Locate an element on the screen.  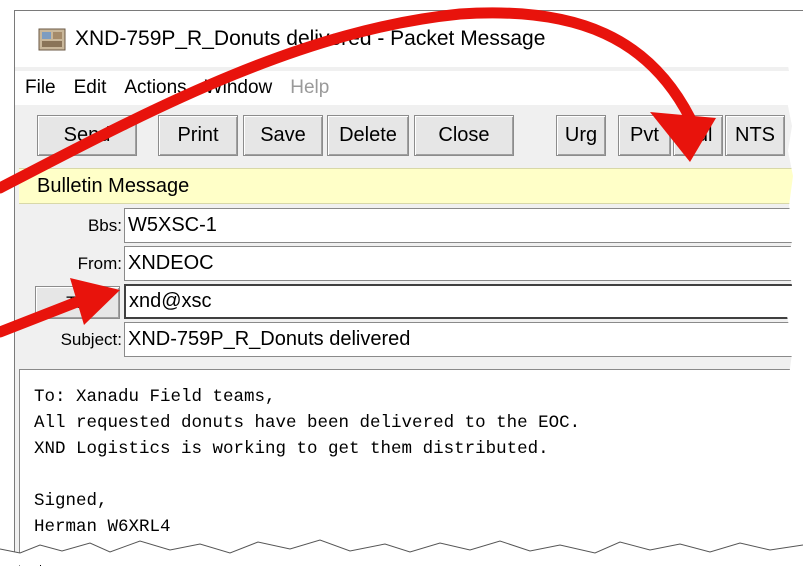
packet-app-icon is located at coordinates (52, 39).